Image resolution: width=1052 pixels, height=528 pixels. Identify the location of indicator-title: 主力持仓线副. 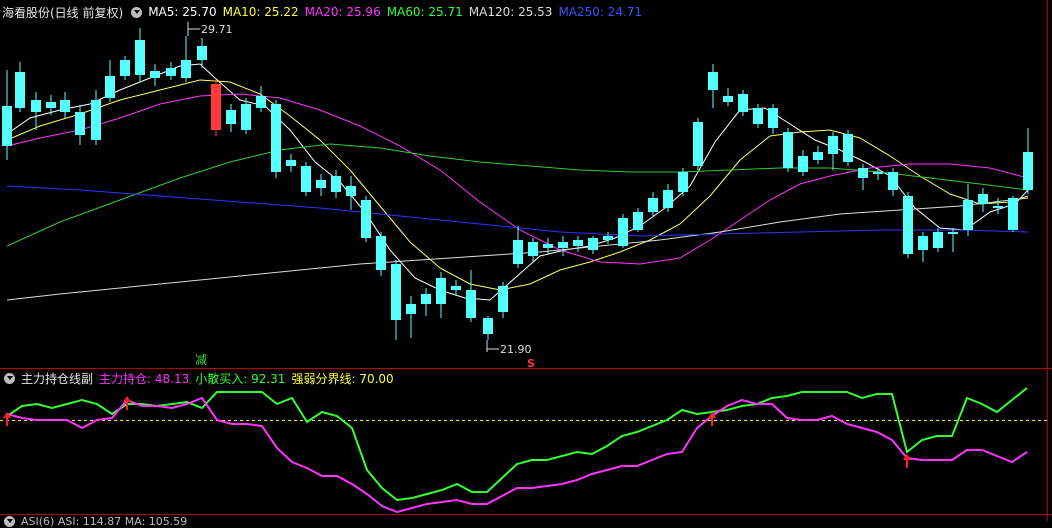
(57, 378).